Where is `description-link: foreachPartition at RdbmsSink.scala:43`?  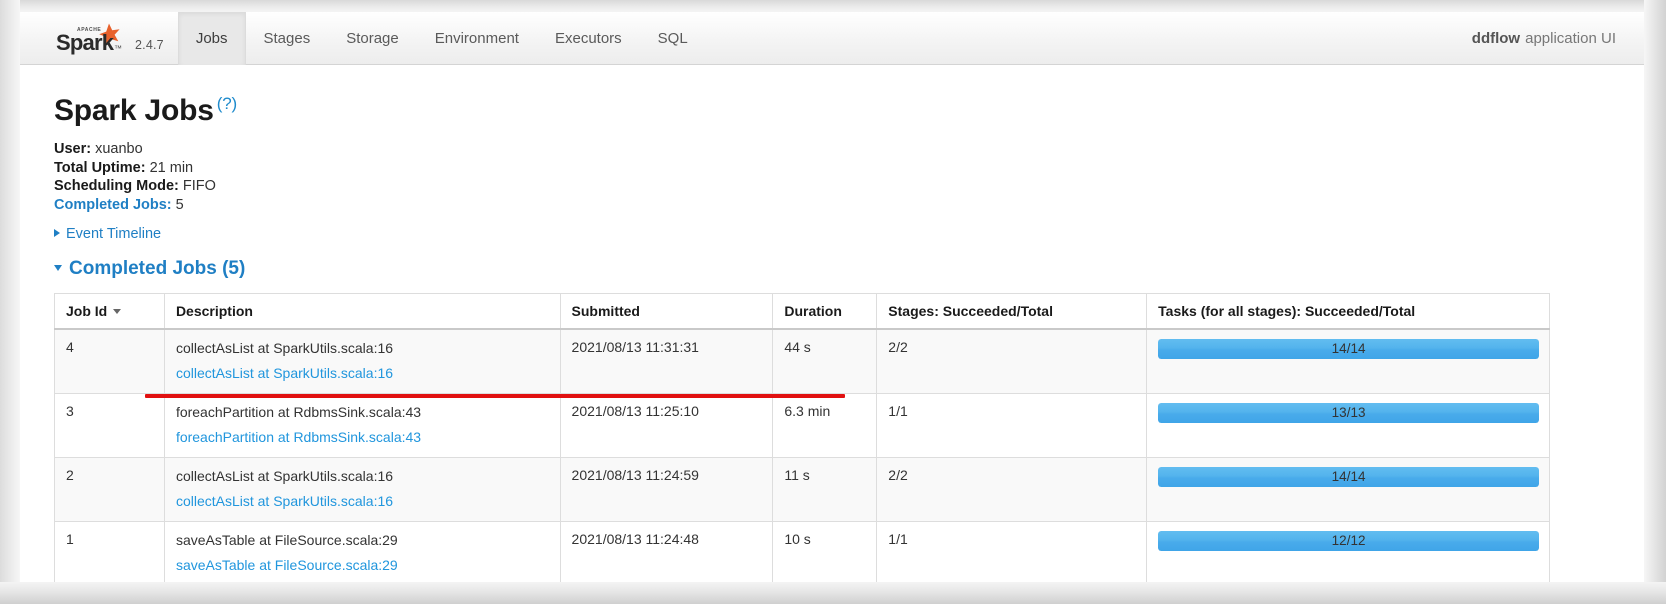 description-link: foreachPartition at RdbmsSink.scala:43 is located at coordinates (363, 437).